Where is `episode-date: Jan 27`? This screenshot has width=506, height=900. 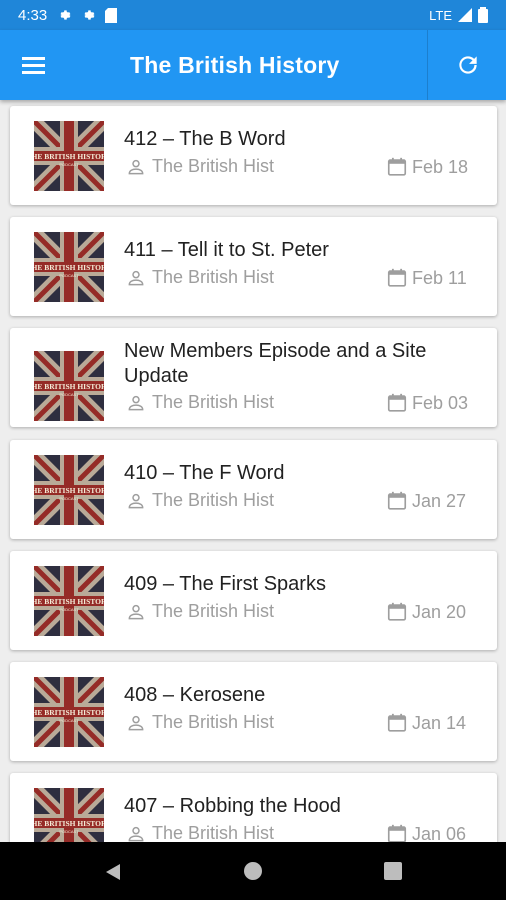
episode-date: Jan 27 is located at coordinates (426, 501).